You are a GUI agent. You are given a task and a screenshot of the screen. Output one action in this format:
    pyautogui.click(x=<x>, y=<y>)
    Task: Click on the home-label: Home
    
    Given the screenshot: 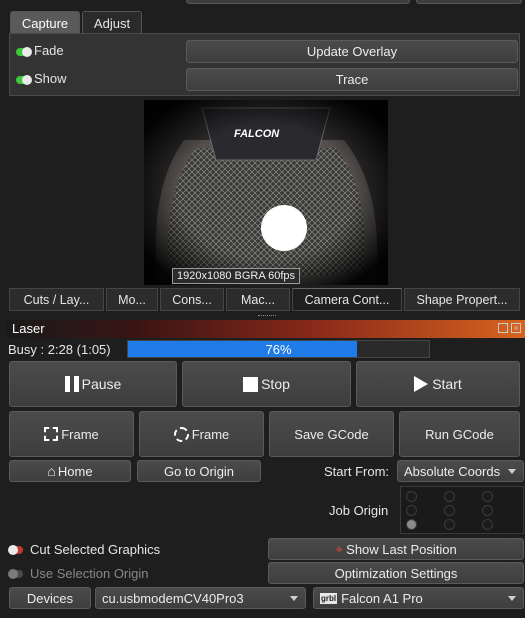 What is the action you would take?
    pyautogui.click(x=75, y=471)
    